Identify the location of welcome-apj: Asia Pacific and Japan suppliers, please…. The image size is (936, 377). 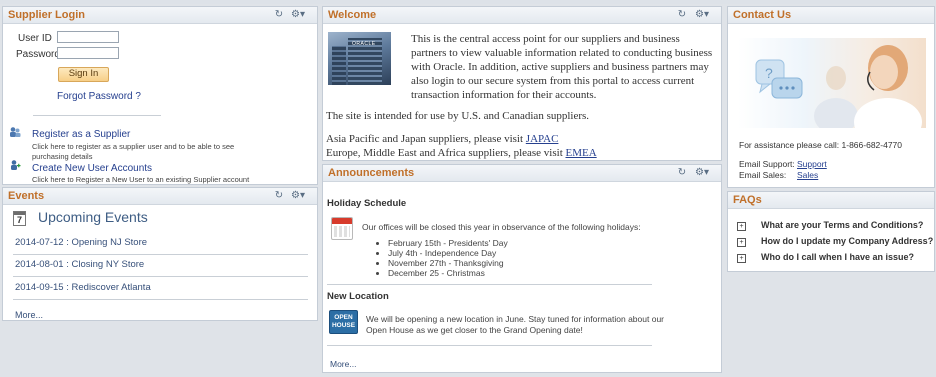
(442, 139).